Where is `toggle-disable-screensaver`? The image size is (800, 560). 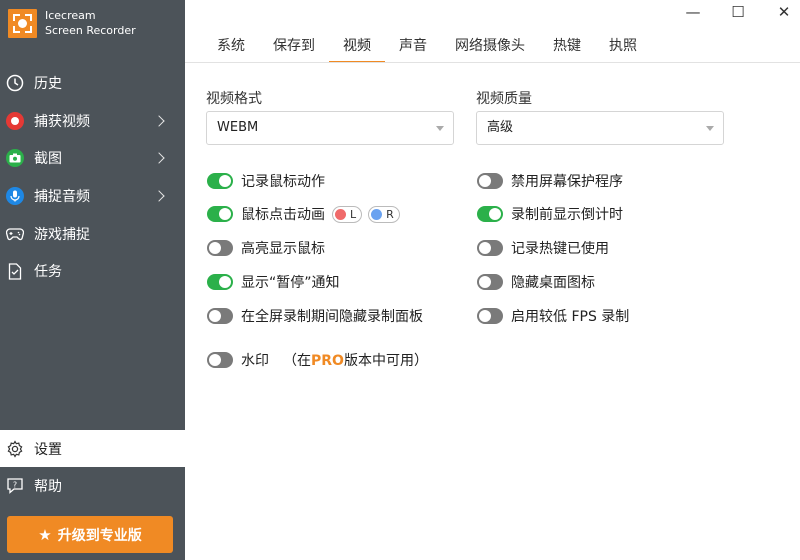
toggle-disable-screensaver is located at coordinates (490, 181).